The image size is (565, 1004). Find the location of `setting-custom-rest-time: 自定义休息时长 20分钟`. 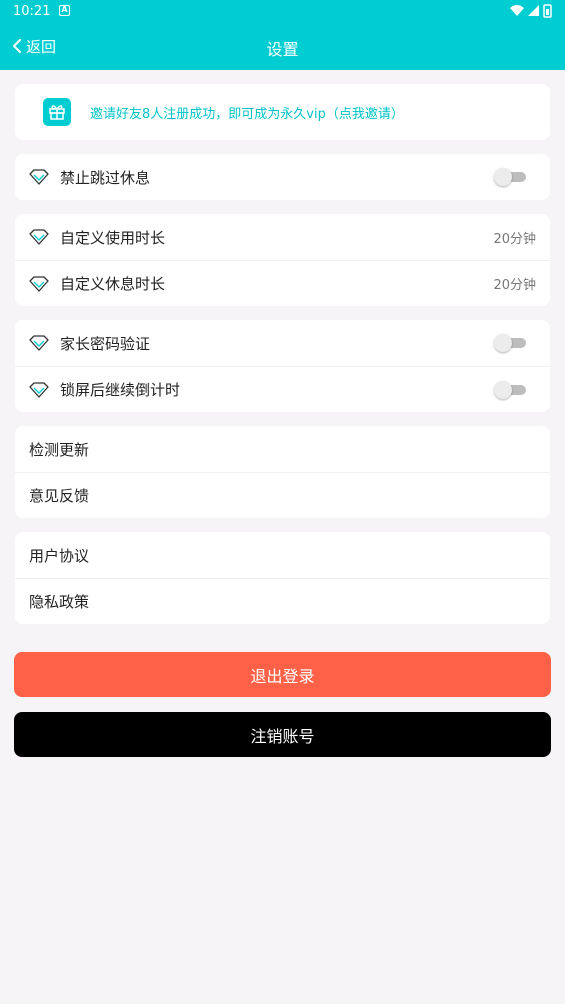

setting-custom-rest-time: 自定义休息时长 20分钟 is located at coordinates (282, 283).